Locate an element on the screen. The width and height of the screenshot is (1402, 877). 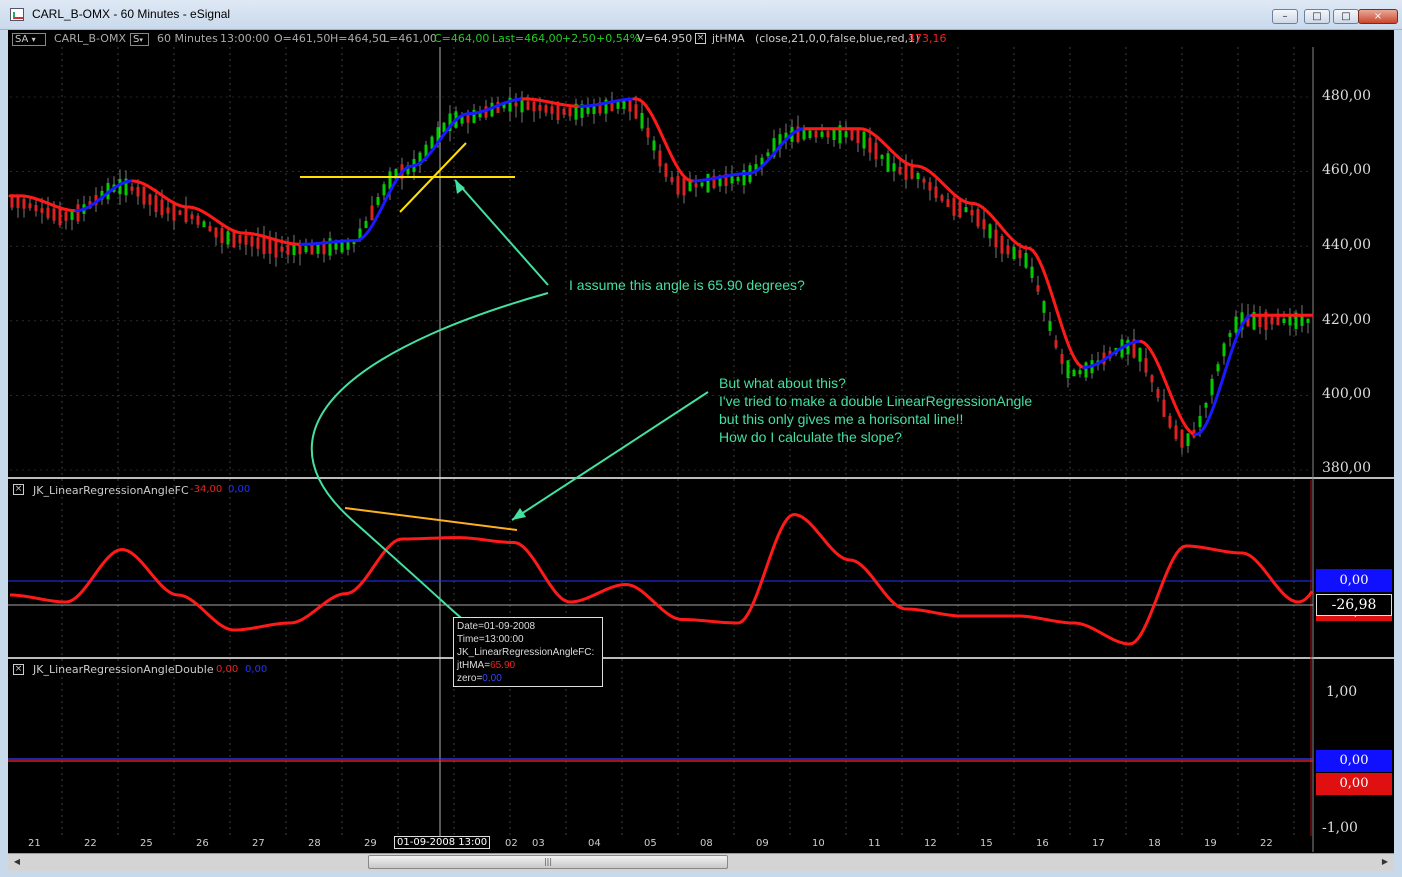
date-tick: 10 is located at coordinates (818, 843).